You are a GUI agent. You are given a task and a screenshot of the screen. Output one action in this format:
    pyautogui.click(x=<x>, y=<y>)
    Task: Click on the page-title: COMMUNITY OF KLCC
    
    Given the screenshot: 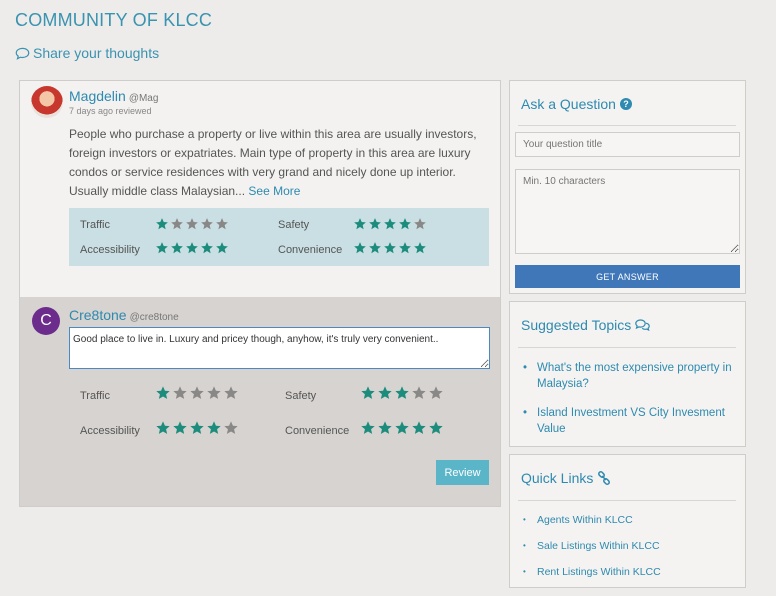 What is the action you would take?
    pyautogui.click(x=114, y=20)
    